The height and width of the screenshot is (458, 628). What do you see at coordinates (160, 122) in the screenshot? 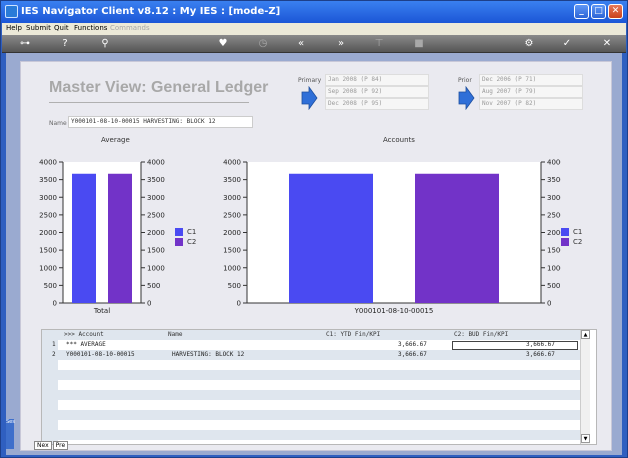
I see `name-field: Y000101-08-10-00015 HARVESTING: BLOCK 12` at bounding box center [160, 122].